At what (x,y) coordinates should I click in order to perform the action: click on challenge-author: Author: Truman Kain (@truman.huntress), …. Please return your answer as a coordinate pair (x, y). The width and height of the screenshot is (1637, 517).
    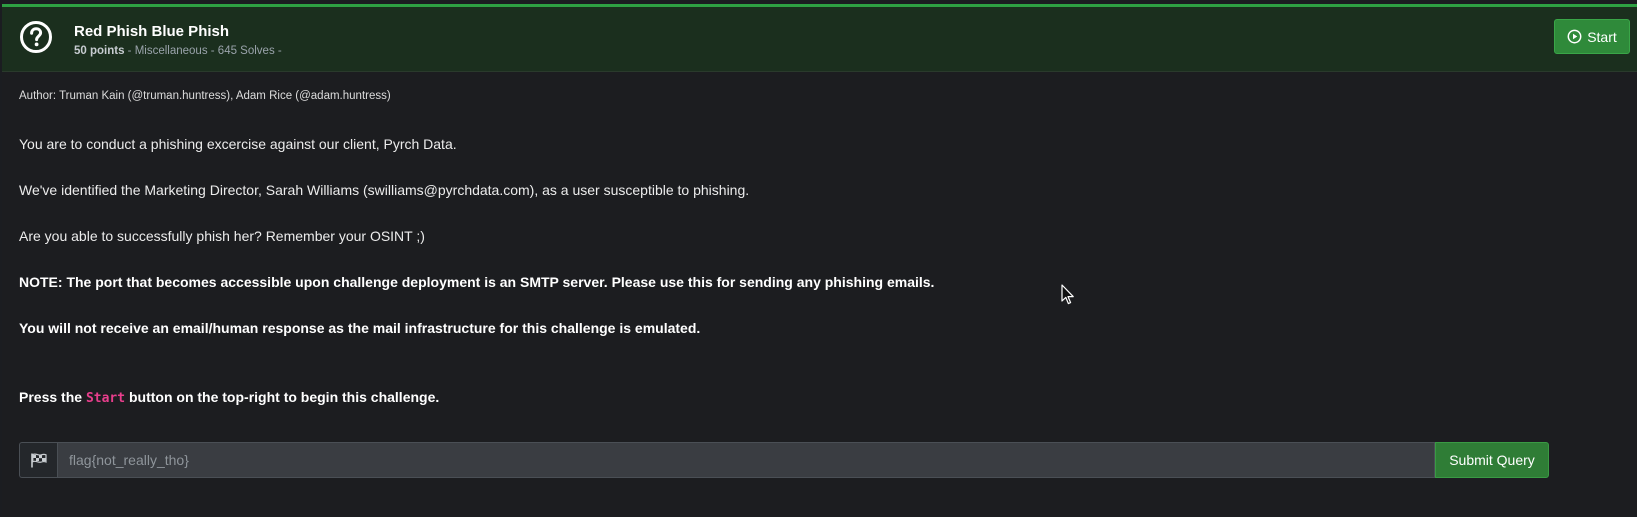
    Looking at the image, I should click on (205, 96).